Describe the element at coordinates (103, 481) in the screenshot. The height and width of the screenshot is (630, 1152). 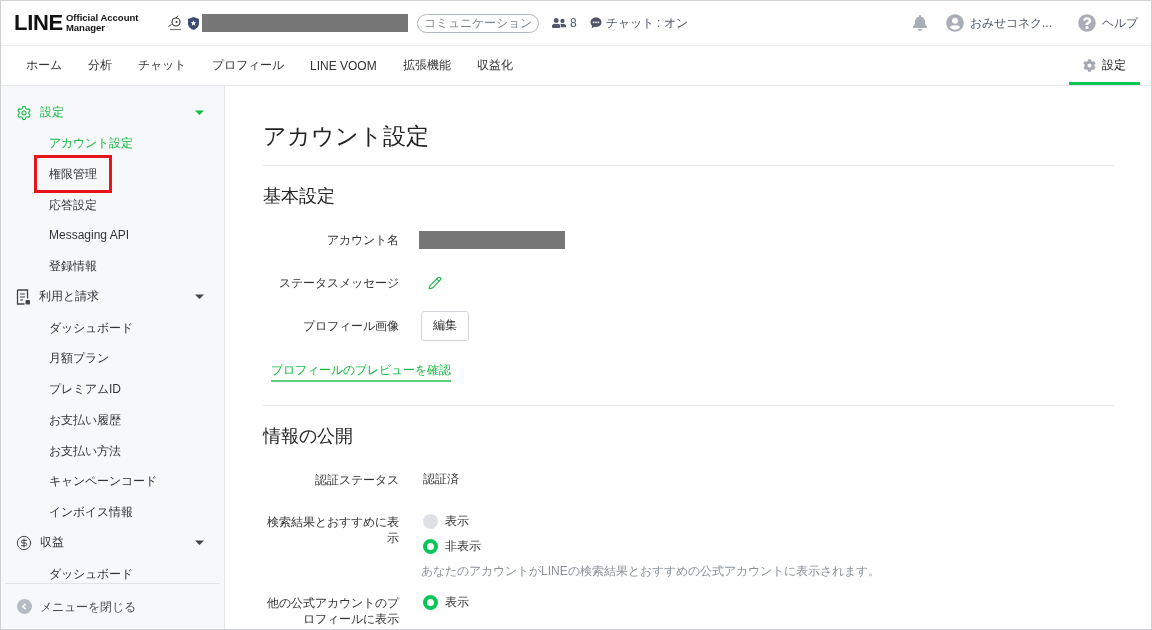
I see `menu-item: キャンペーンコード` at that location.